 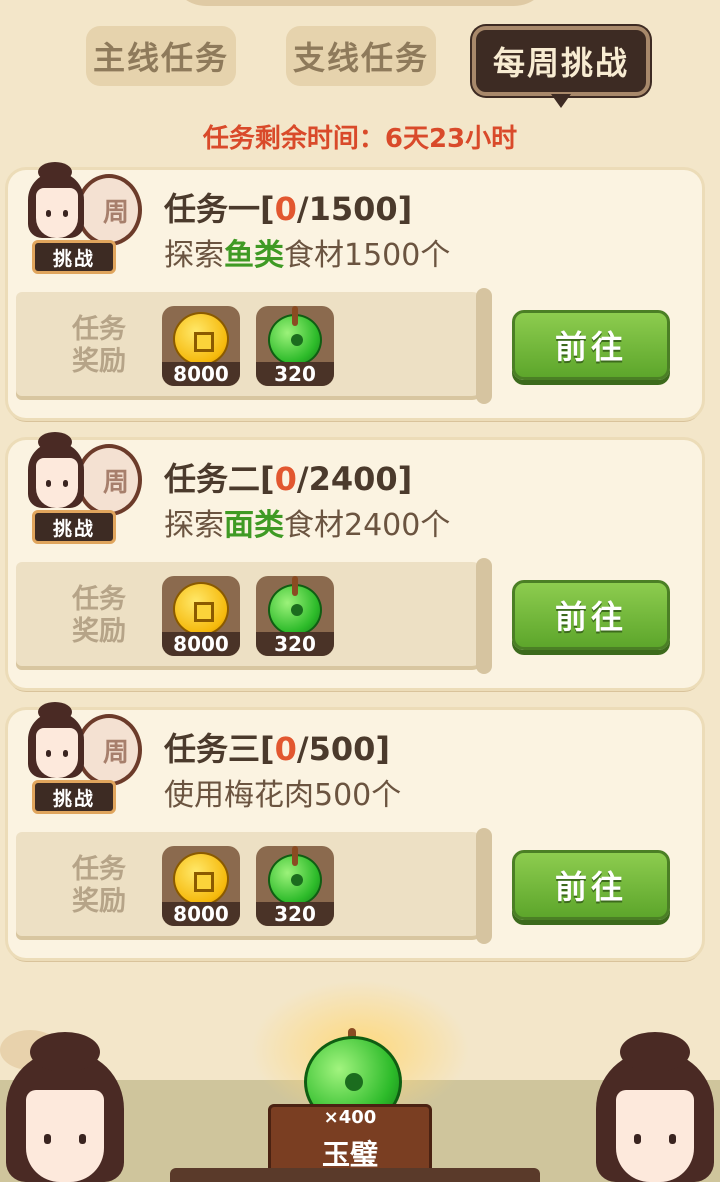 What do you see at coordinates (219, 479) in the screenshot?
I see `mission-title-prefix: 任务二[` at bounding box center [219, 479].